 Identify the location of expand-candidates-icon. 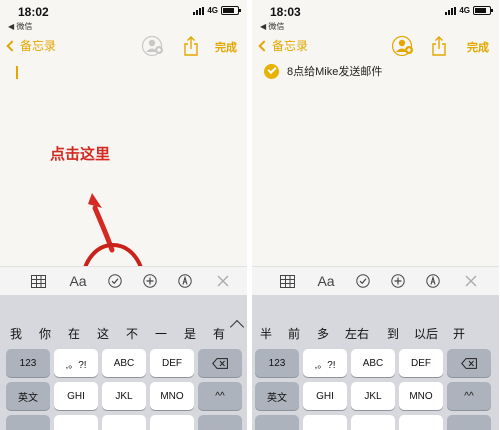
(237, 327).